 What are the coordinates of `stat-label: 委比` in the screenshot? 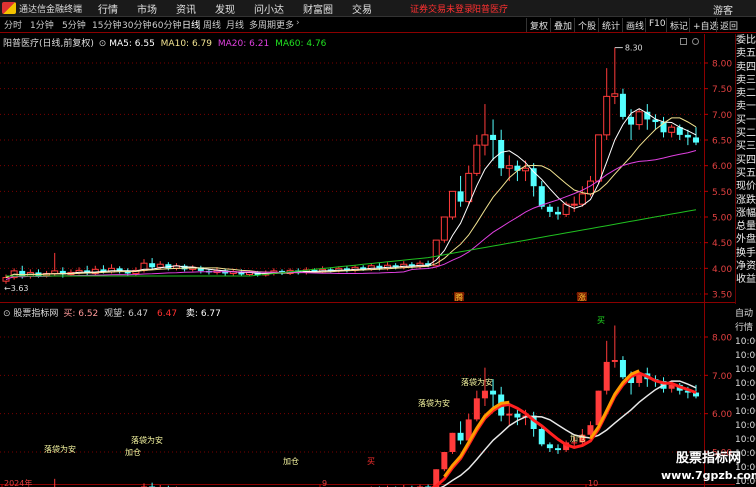 It's located at (746, 40).